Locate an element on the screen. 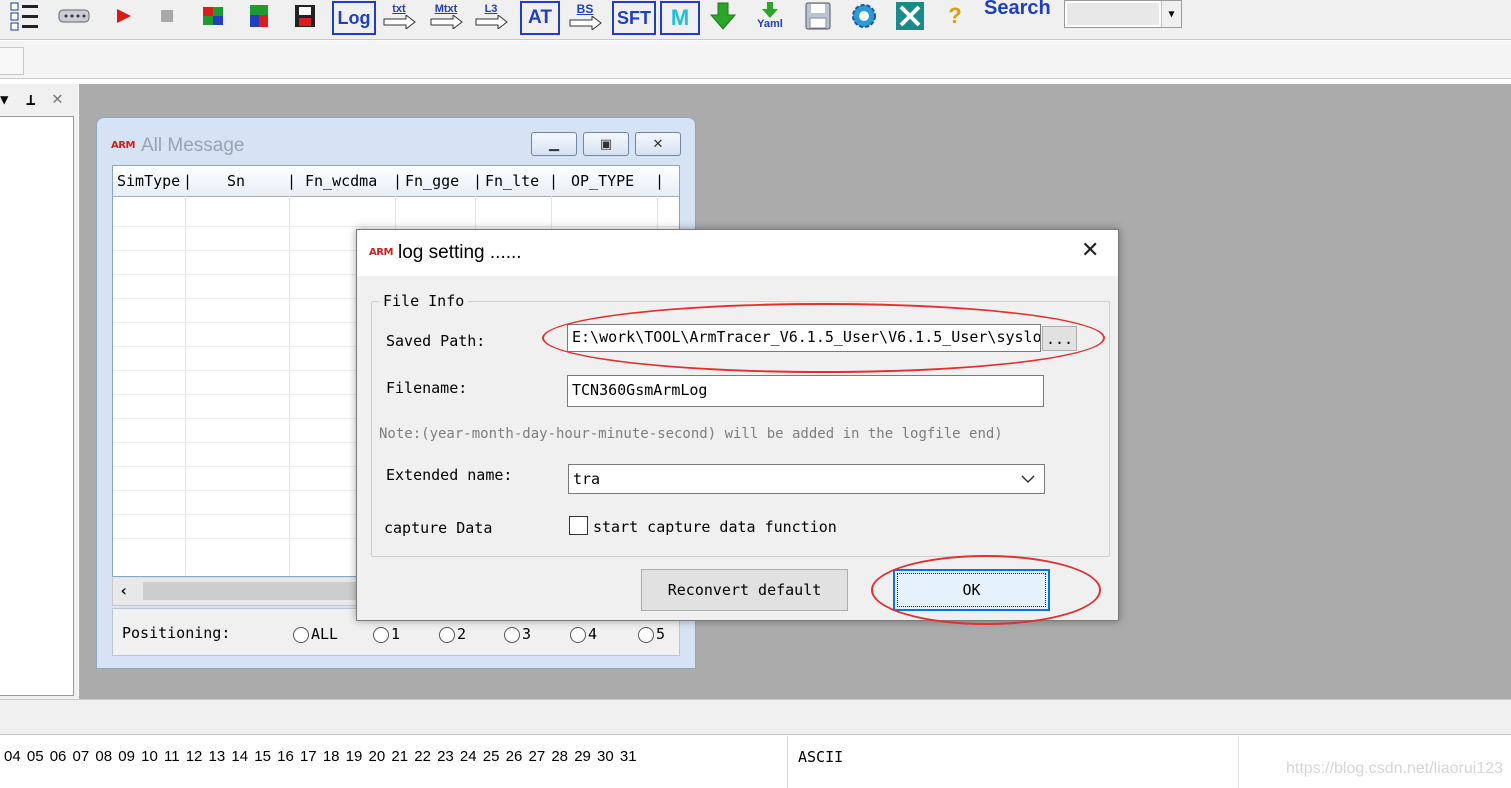  yaml-label: Yaml is located at coordinates (770, 24).